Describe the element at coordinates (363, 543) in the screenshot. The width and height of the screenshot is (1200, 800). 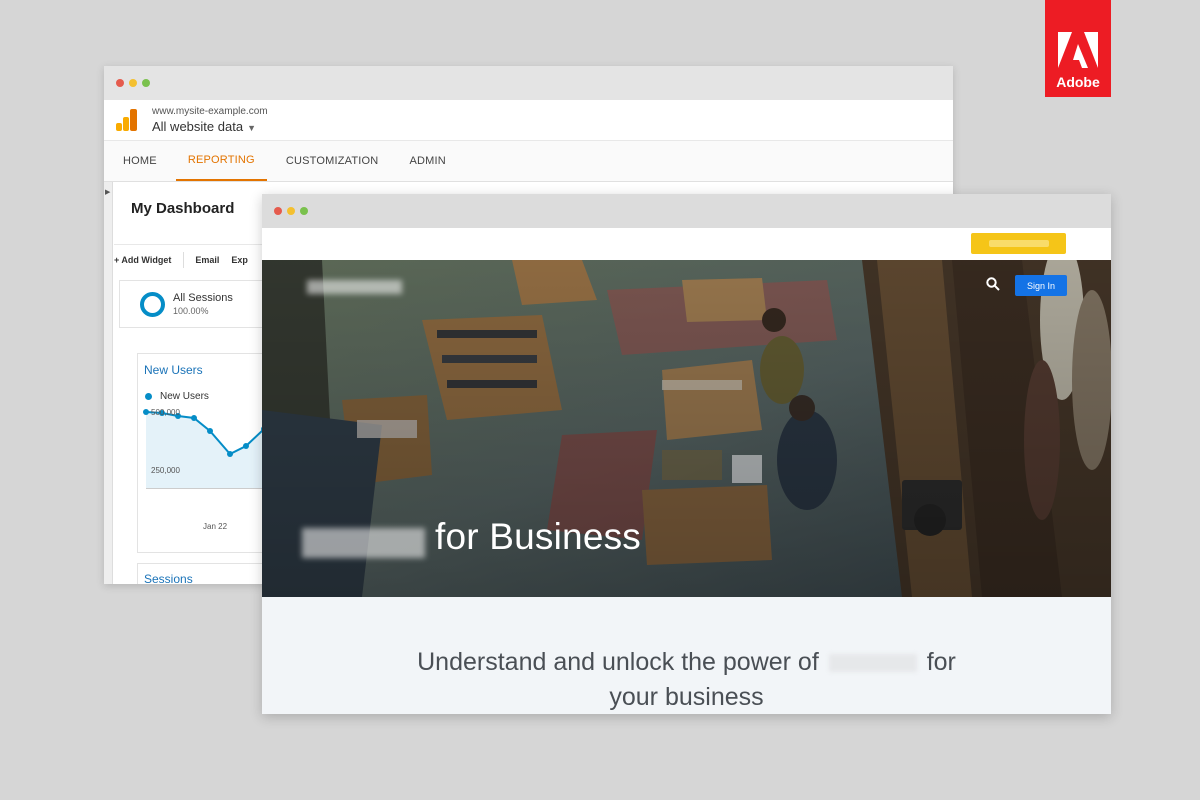
I see `redacted-brand` at that location.